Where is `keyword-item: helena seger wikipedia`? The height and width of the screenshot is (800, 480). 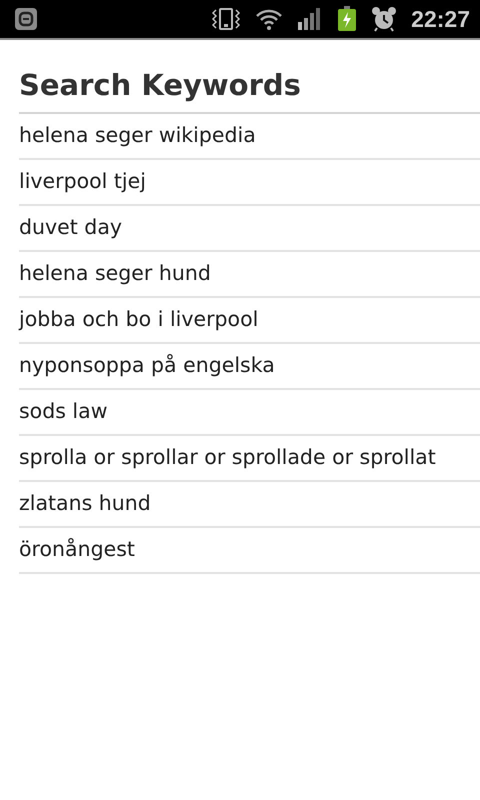 keyword-item: helena seger wikipedia is located at coordinates (249, 137).